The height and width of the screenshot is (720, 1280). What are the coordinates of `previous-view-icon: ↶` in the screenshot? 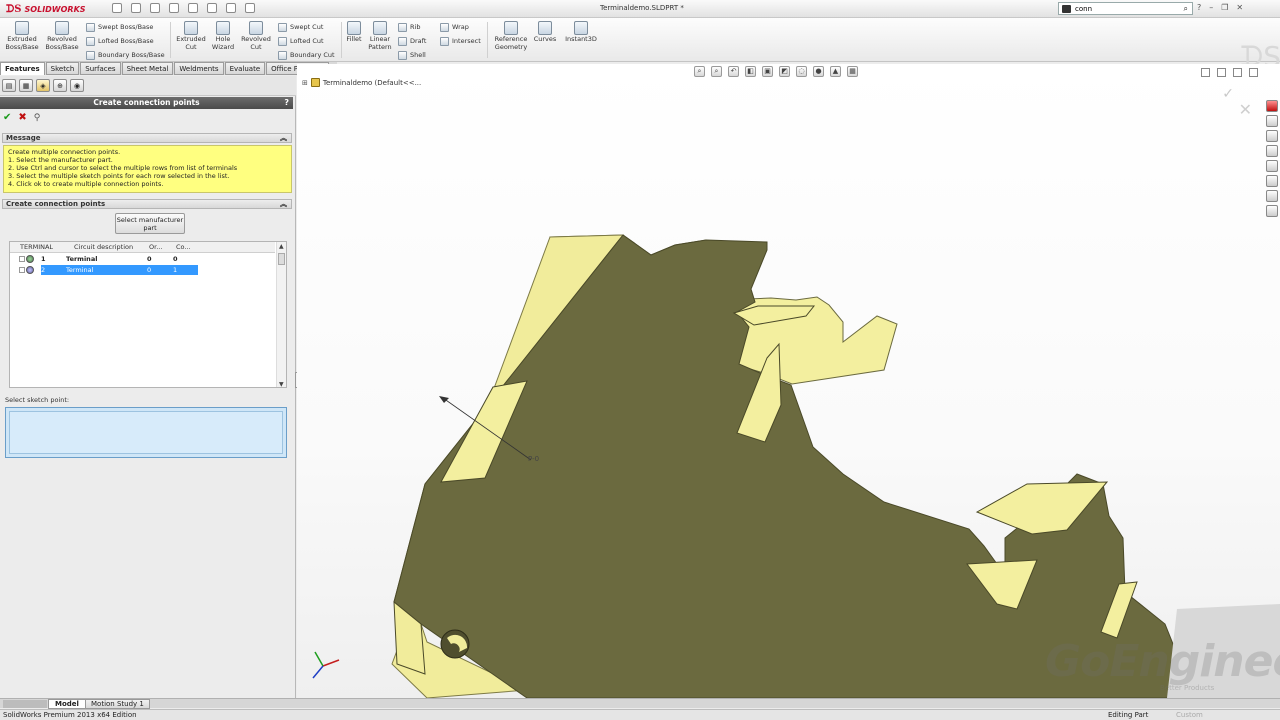 It's located at (733, 71).